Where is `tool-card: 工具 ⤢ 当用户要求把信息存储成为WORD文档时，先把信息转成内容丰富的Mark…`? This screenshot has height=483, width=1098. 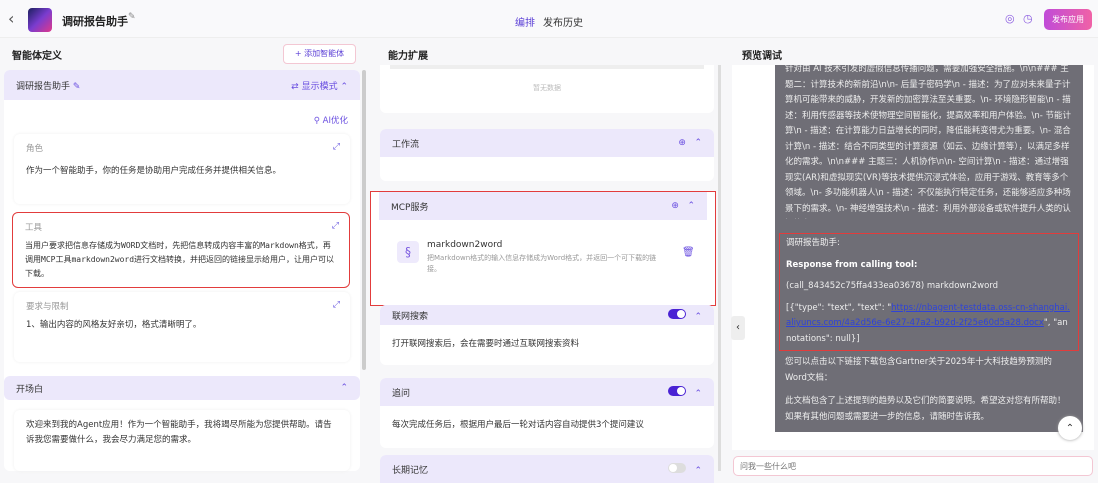
tool-card: 工具 ⤢ 当用户要求把信息存储成为WORD文档时，先把信息转成内容丰富的Mark… is located at coordinates (181, 250).